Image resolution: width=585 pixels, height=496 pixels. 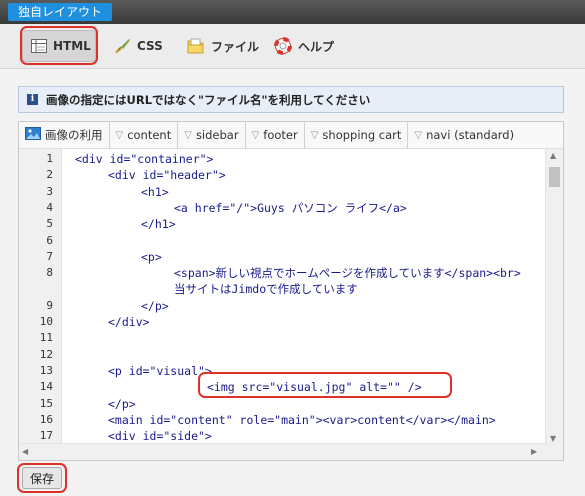 I want to click on code-text: </div>, so click(x=129, y=322).